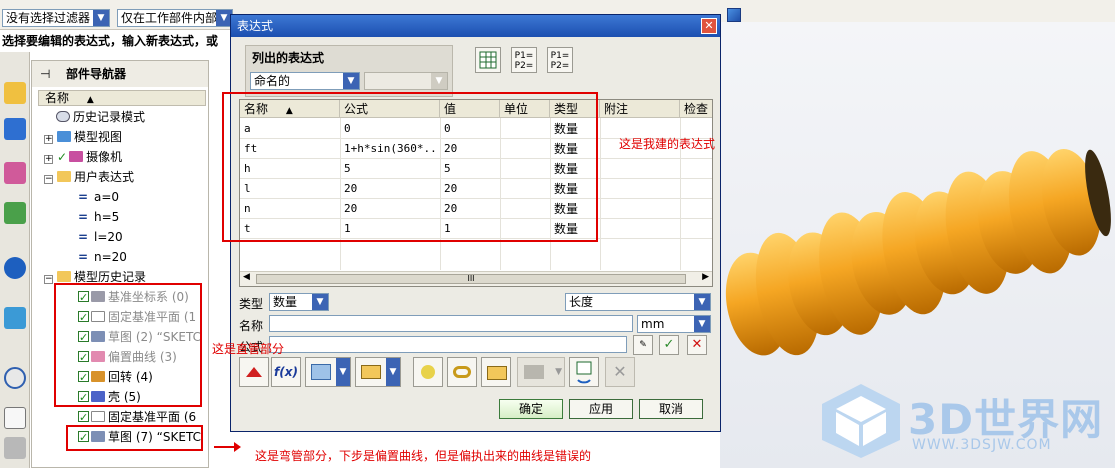  What do you see at coordinates (428, 372) in the screenshot?
I see `create-interpart-button` at bounding box center [428, 372].